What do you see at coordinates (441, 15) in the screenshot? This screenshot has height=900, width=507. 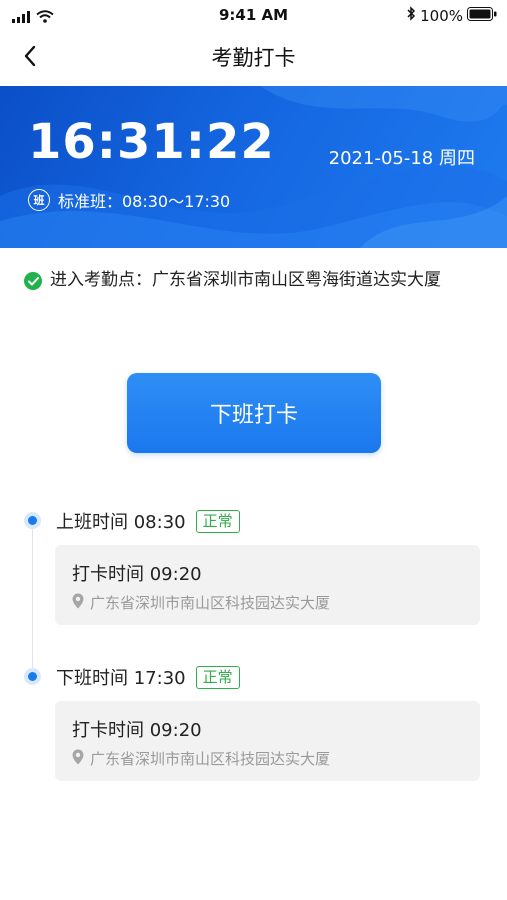 I see `battery-percent: 100%` at bounding box center [441, 15].